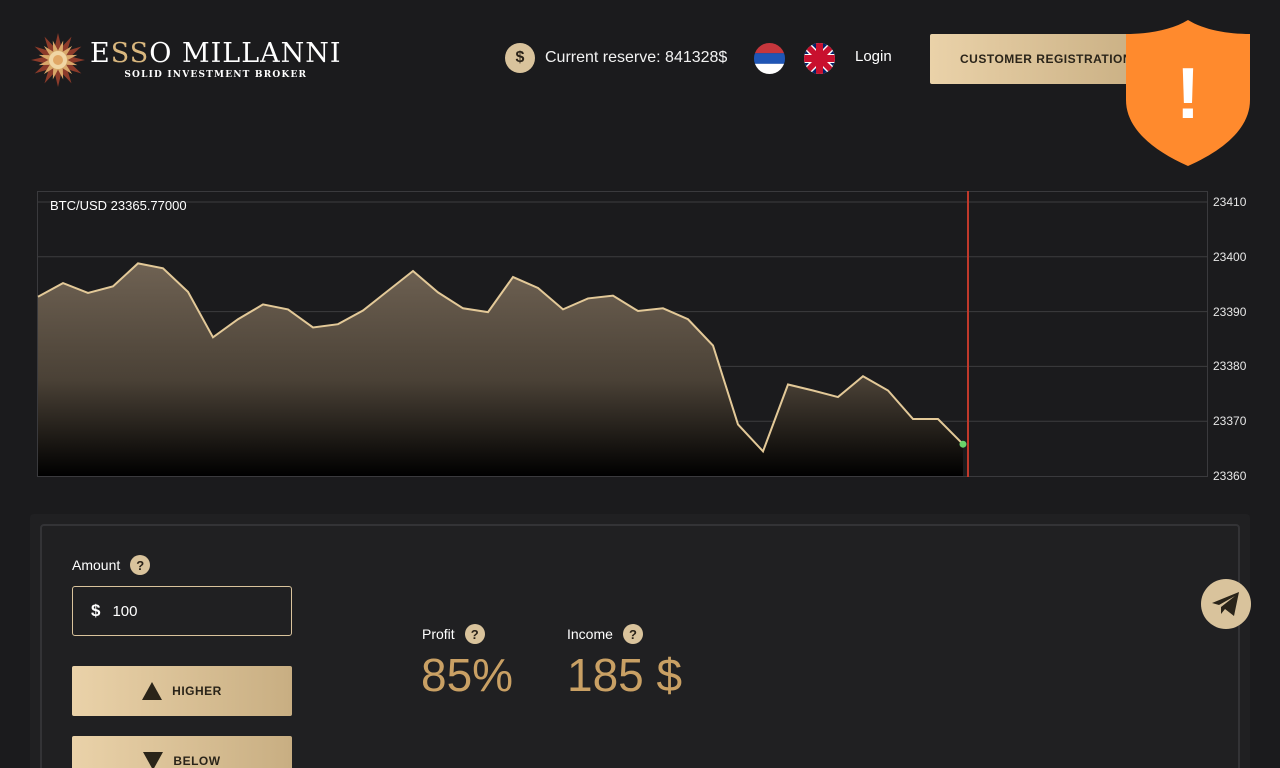 This screenshot has width=1280, height=768. Describe the element at coordinates (1226, 604) in the screenshot. I see `telegram-icon` at that location.